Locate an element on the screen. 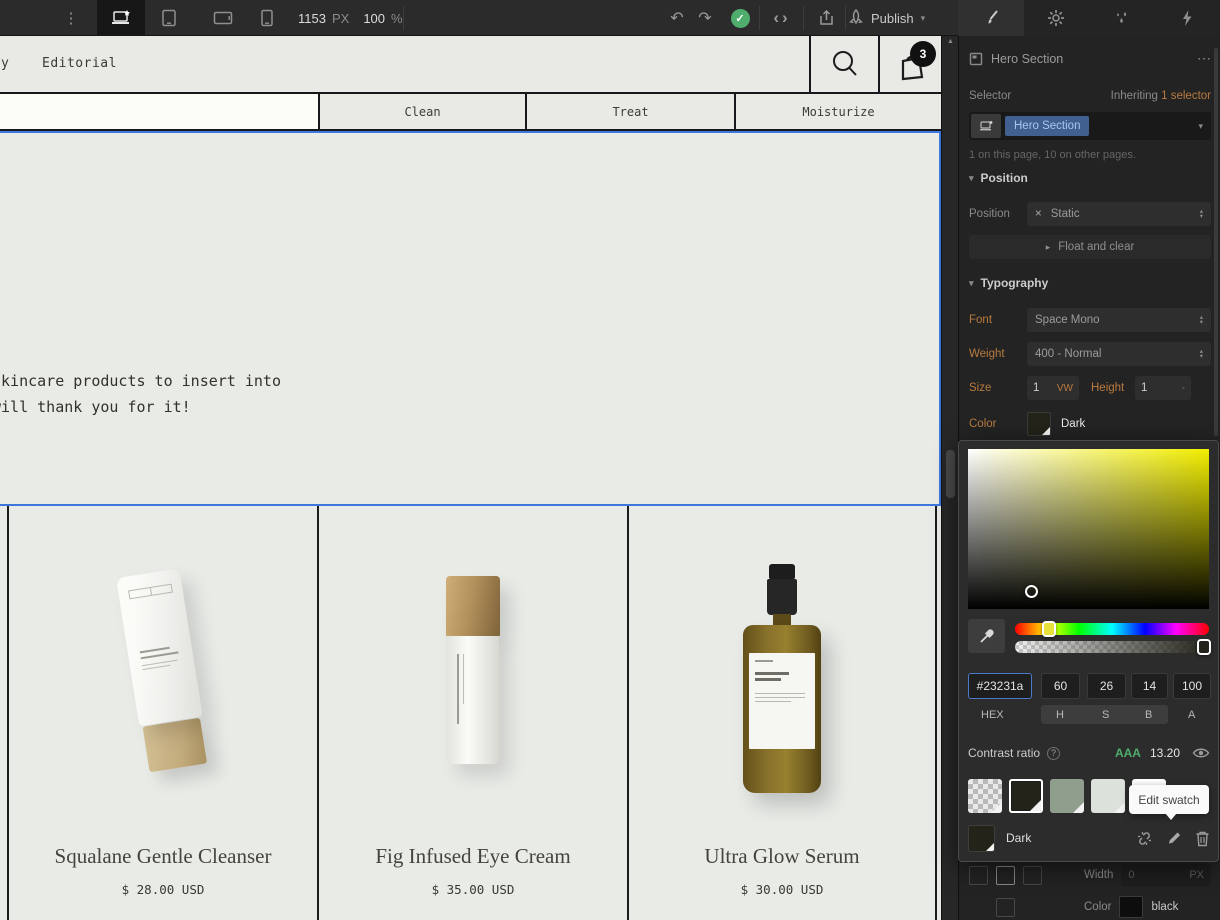  font-color-swatch is located at coordinates (1039, 424).